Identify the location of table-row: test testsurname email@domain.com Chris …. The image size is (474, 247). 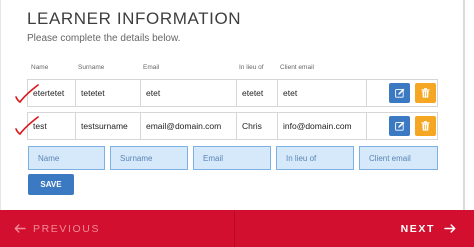
(232, 126).